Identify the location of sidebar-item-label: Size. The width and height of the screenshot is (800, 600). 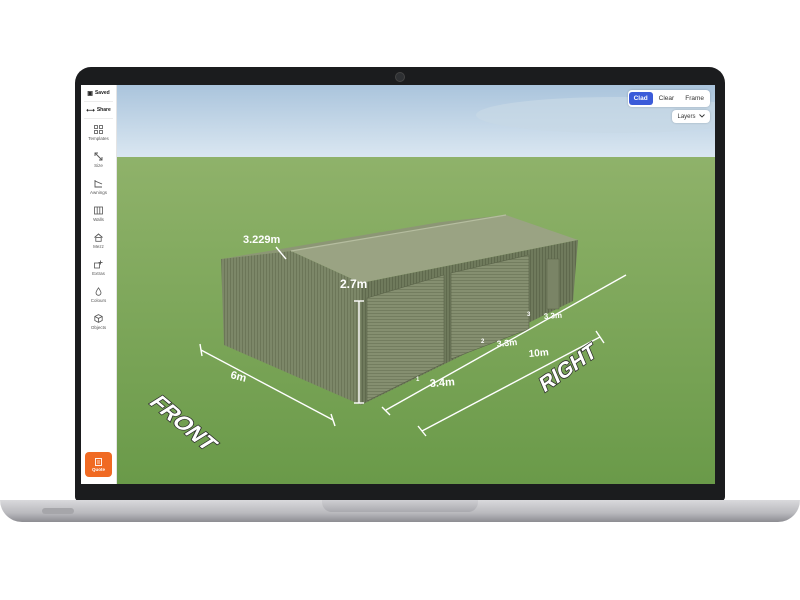
(98, 165).